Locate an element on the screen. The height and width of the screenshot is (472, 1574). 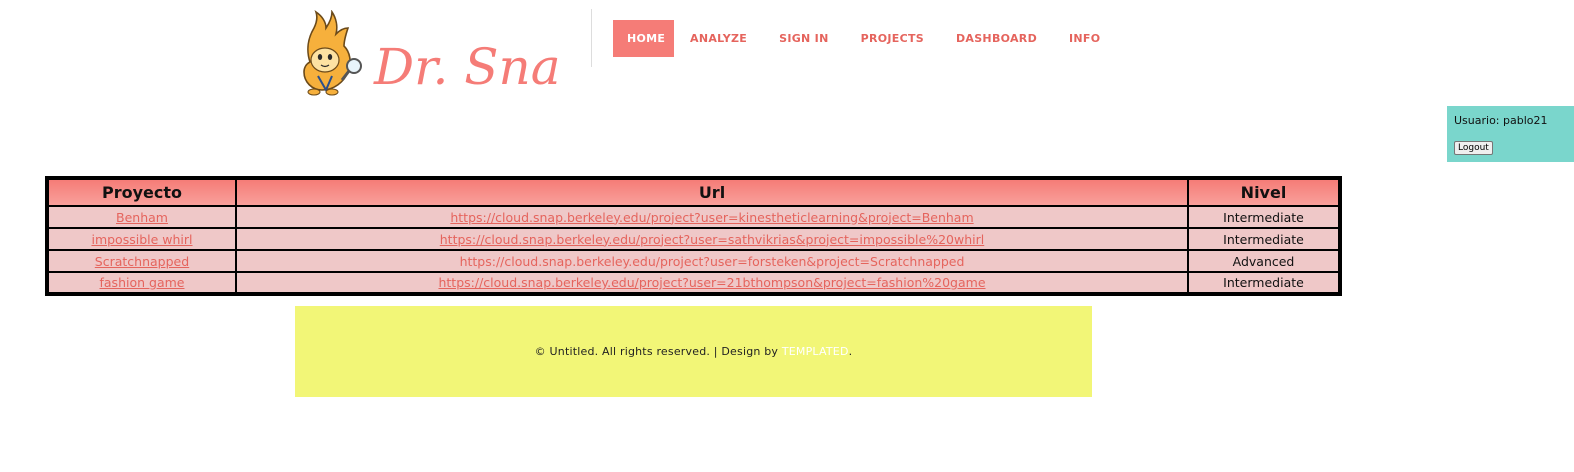
footer-templated-link: TEMPLATED is located at coordinates (815, 351).